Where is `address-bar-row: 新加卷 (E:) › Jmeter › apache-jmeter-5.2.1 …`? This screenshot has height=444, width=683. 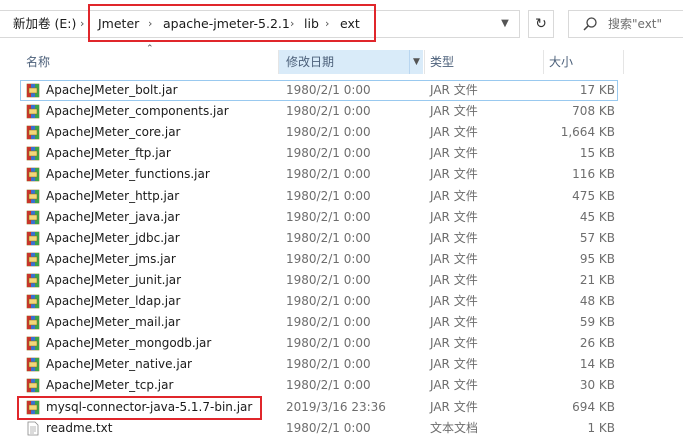 address-bar-row: 新加卷 (E:) › Jmeter › apache-jmeter-5.2.1 … is located at coordinates (341, 24).